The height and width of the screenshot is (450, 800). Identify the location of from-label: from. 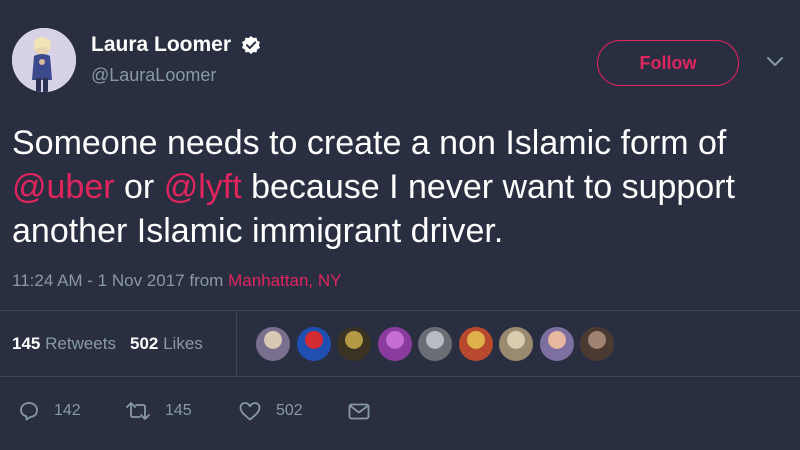
(206, 280).